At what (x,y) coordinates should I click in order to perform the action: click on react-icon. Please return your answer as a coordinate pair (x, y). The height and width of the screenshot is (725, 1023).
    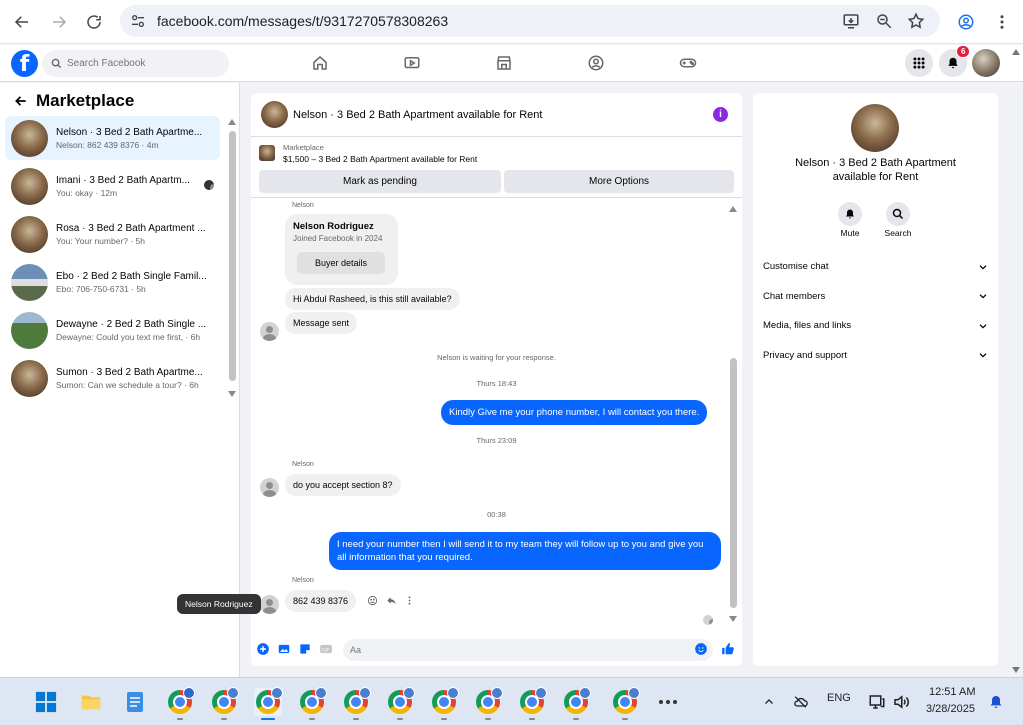
    Looking at the image, I should click on (372, 600).